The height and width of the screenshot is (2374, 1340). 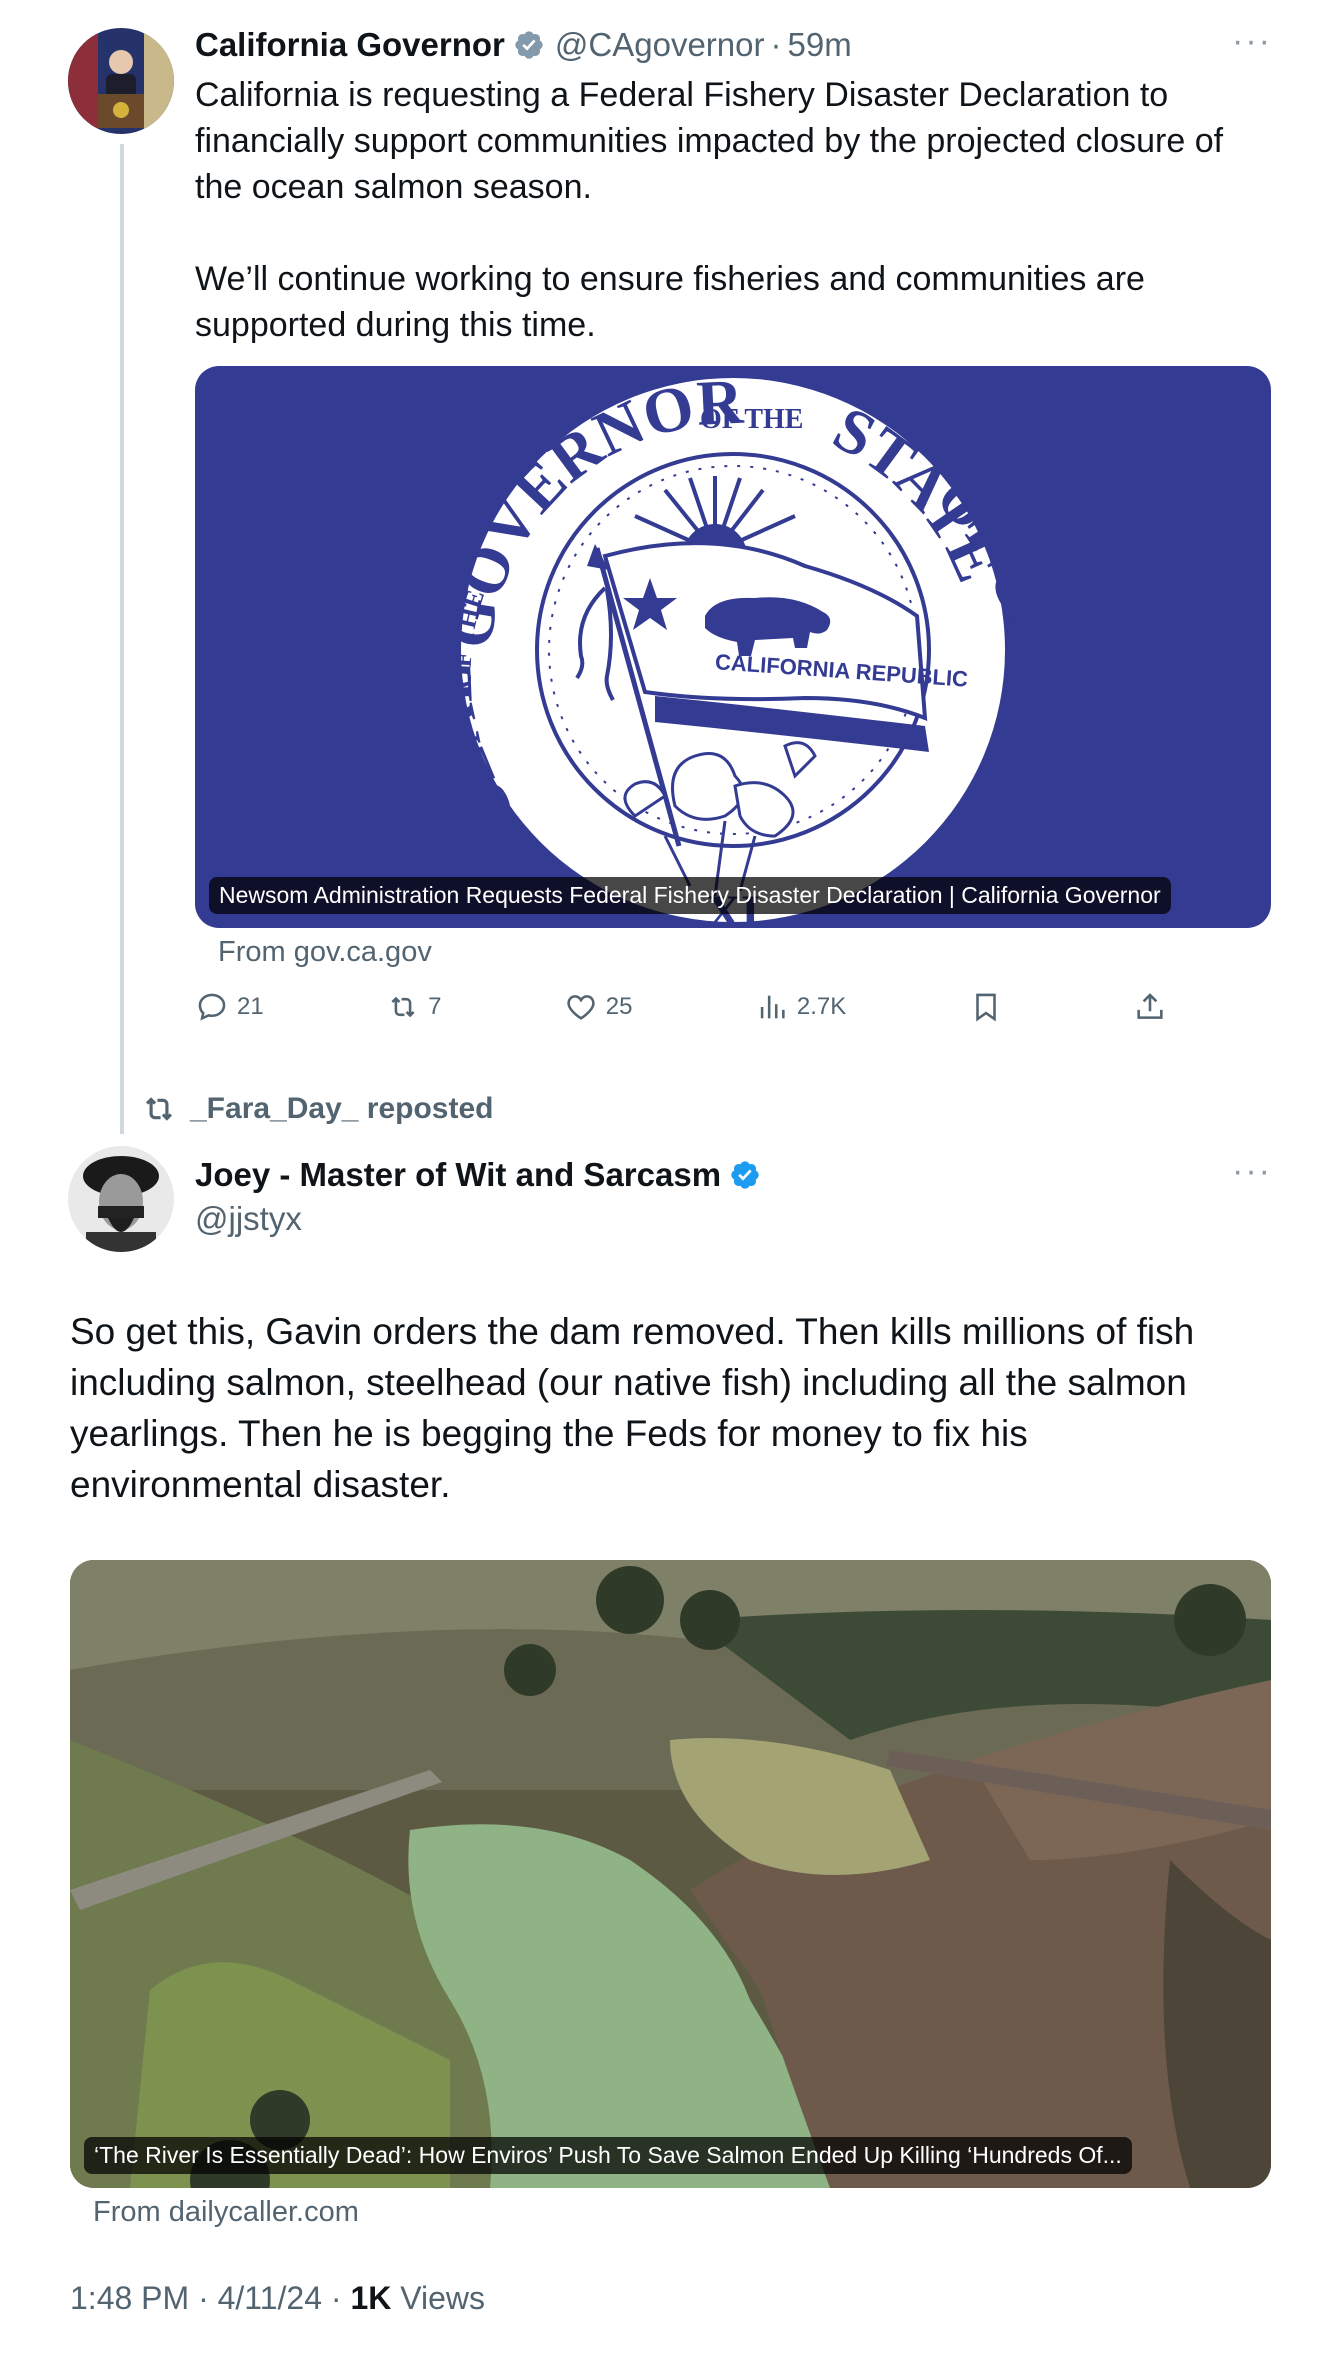 What do you see at coordinates (685, 1007) in the screenshot?
I see `quoted-action-bar: 21 7 25 2.7K` at bounding box center [685, 1007].